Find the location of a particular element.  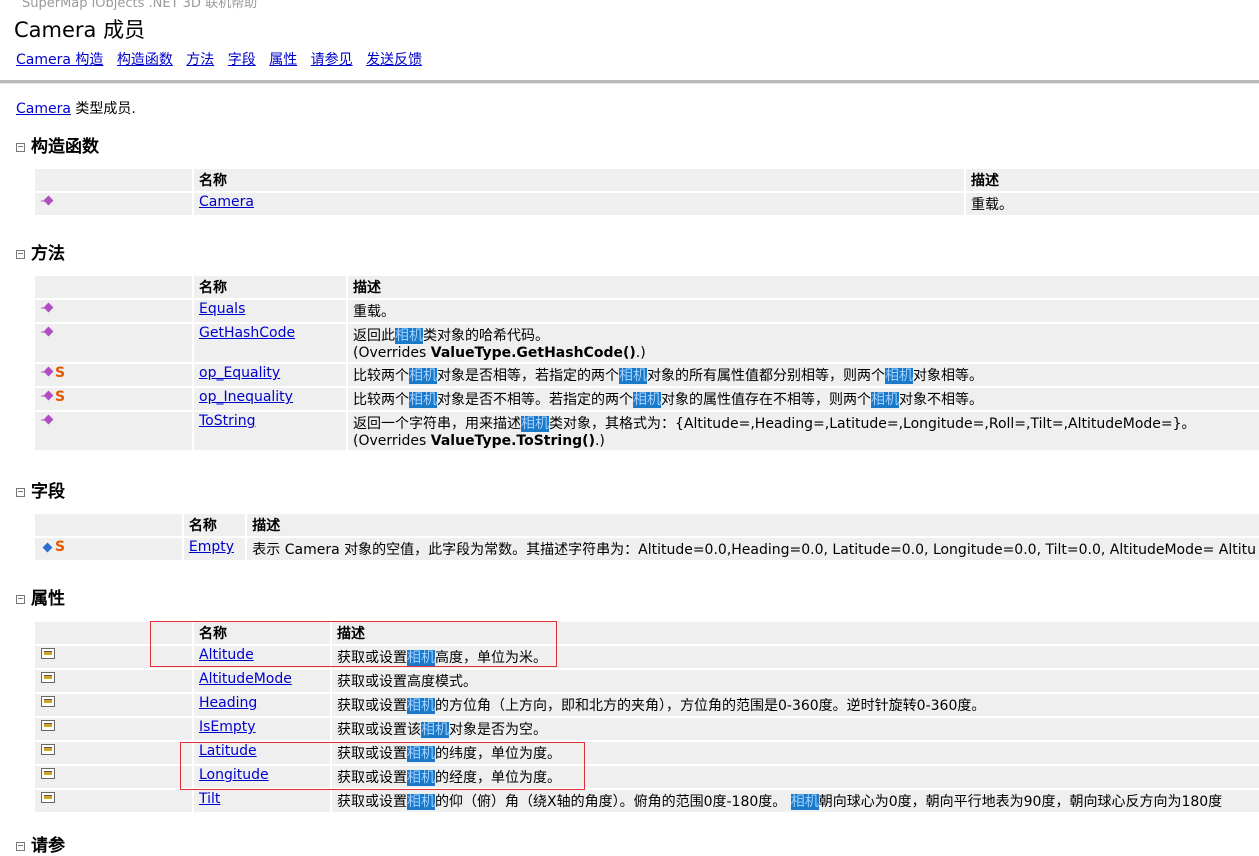

member-link-op-equality: op_Equality is located at coordinates (239, 373).